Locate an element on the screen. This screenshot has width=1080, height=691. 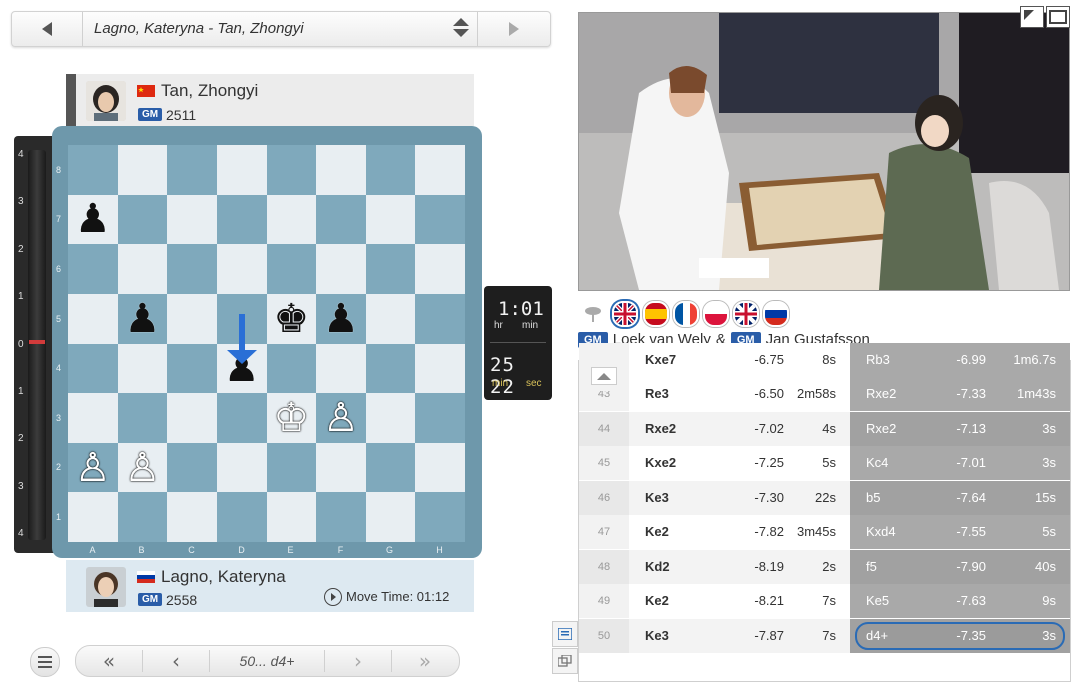
square-h8 is located at coordinates (440, 170).